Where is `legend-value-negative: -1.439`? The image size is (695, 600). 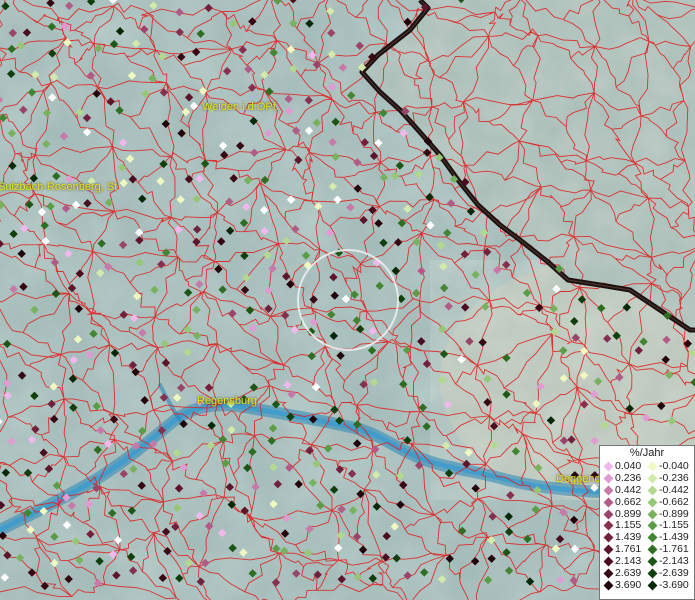
legend-value-negative: -1.439 is located at coordinates (674, 537).